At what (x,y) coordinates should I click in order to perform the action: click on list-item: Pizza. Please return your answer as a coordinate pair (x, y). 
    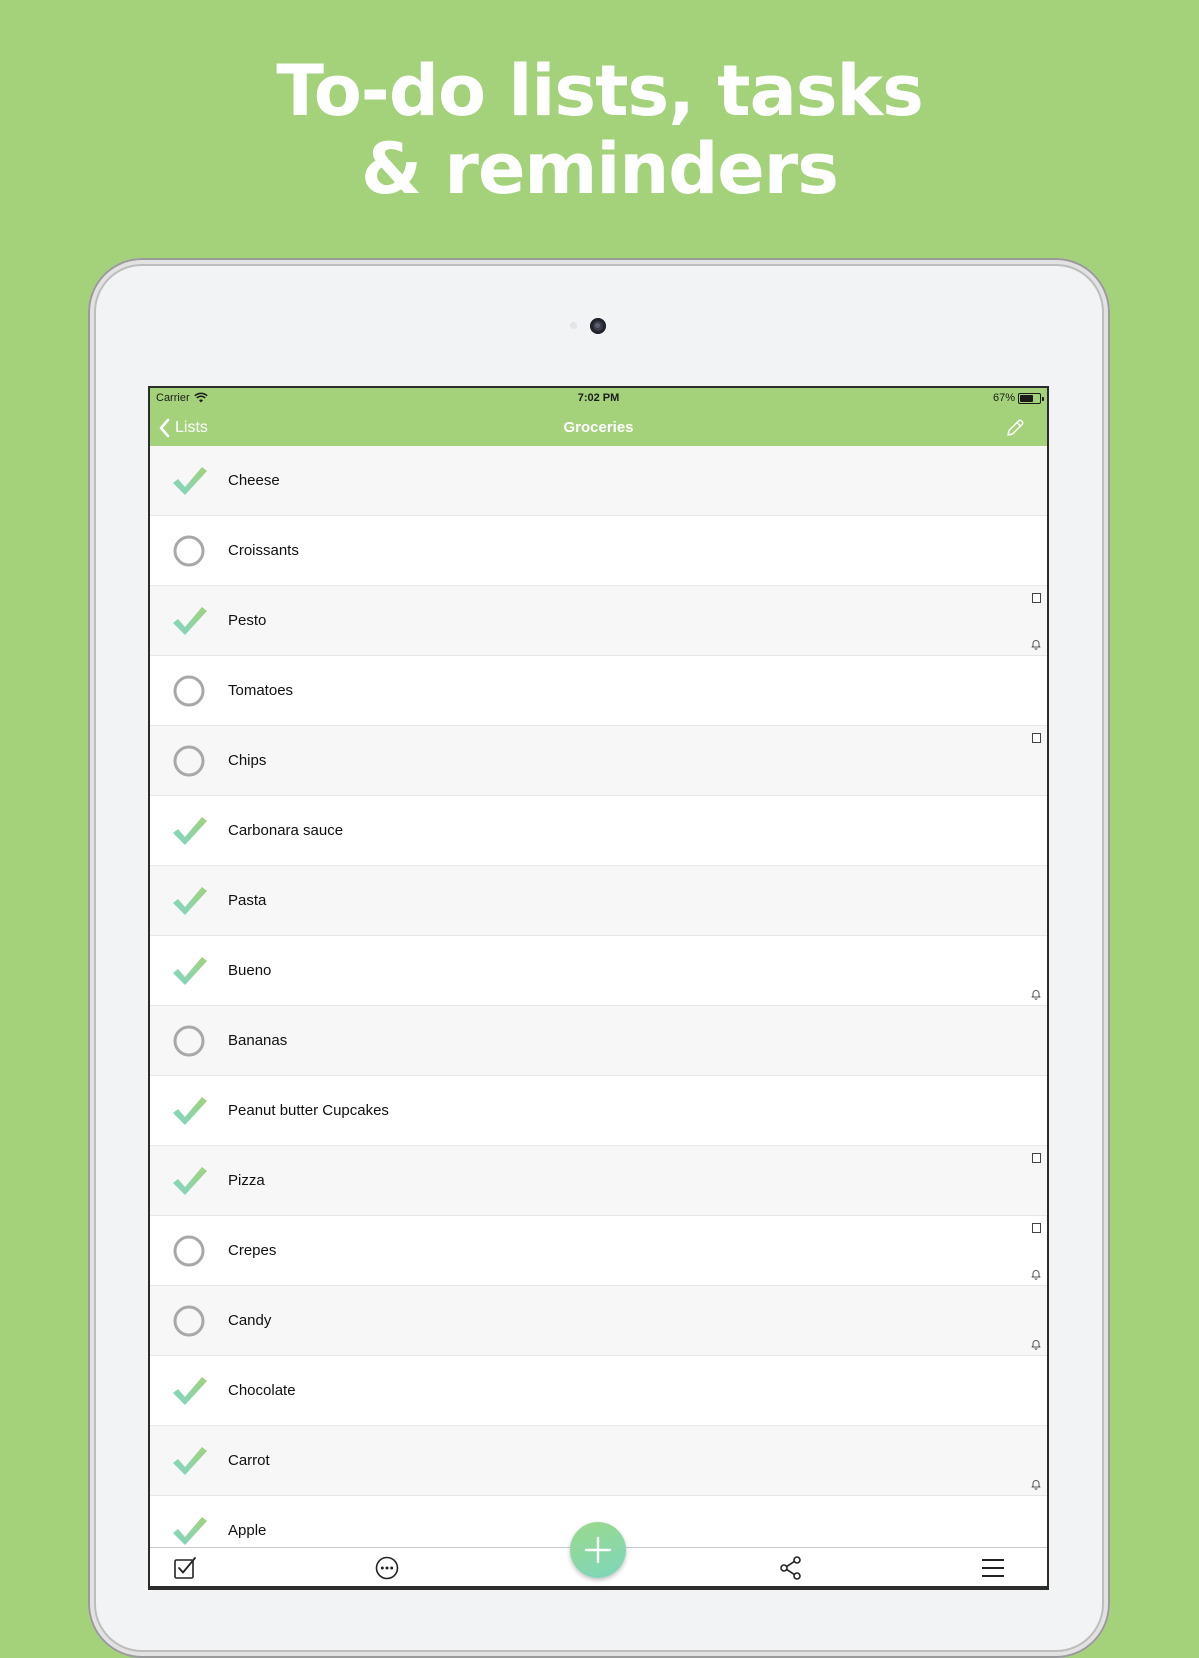
    Looking at the image, I should click on (598, 1181).